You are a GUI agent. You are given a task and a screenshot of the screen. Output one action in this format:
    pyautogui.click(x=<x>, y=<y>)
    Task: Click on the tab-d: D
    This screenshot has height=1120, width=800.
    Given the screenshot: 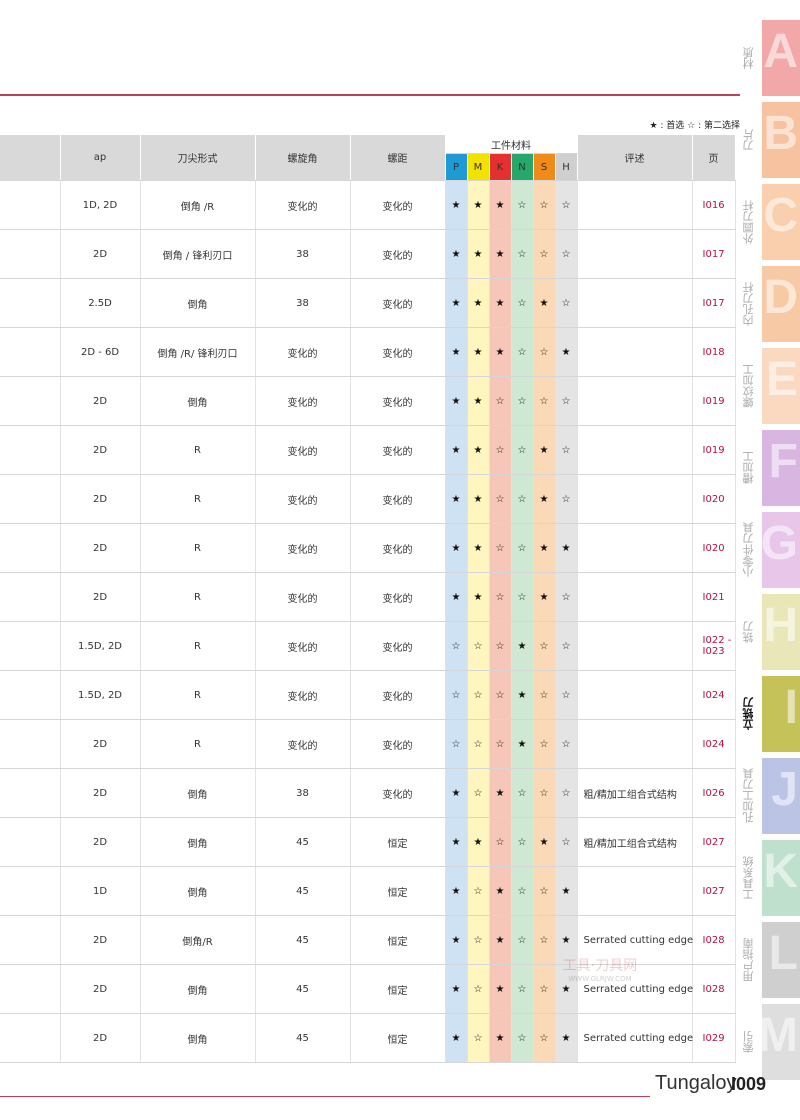 What is the action you would take?
    pyautogui.click(x=781, y=304)
    